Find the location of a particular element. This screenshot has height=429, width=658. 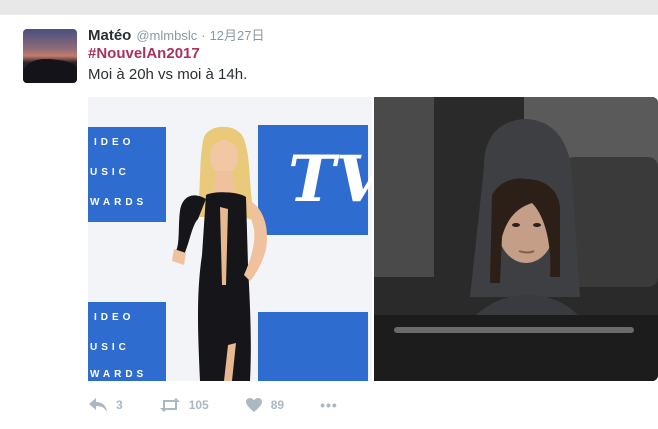

author-handle: @mlmbslc is located at coordinates (166, 35).